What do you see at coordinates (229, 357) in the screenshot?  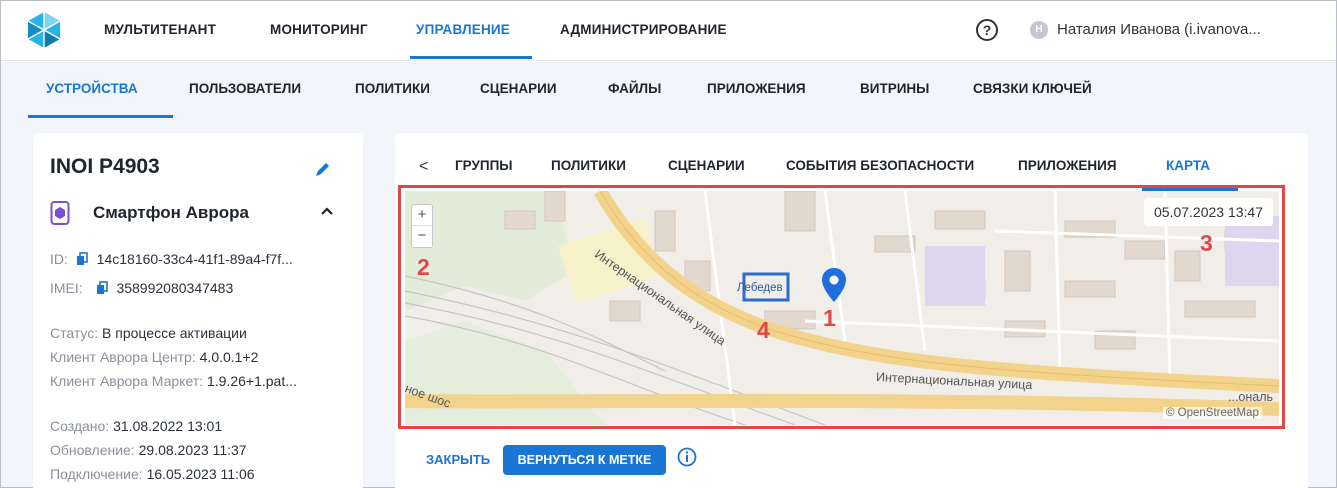 I see `client-center-value: 4.0.0.1+2` at bounding box center [229, 357].